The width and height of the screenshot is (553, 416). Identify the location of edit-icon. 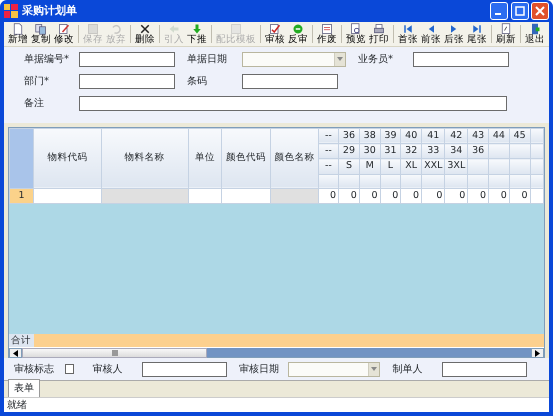
(64, 29).